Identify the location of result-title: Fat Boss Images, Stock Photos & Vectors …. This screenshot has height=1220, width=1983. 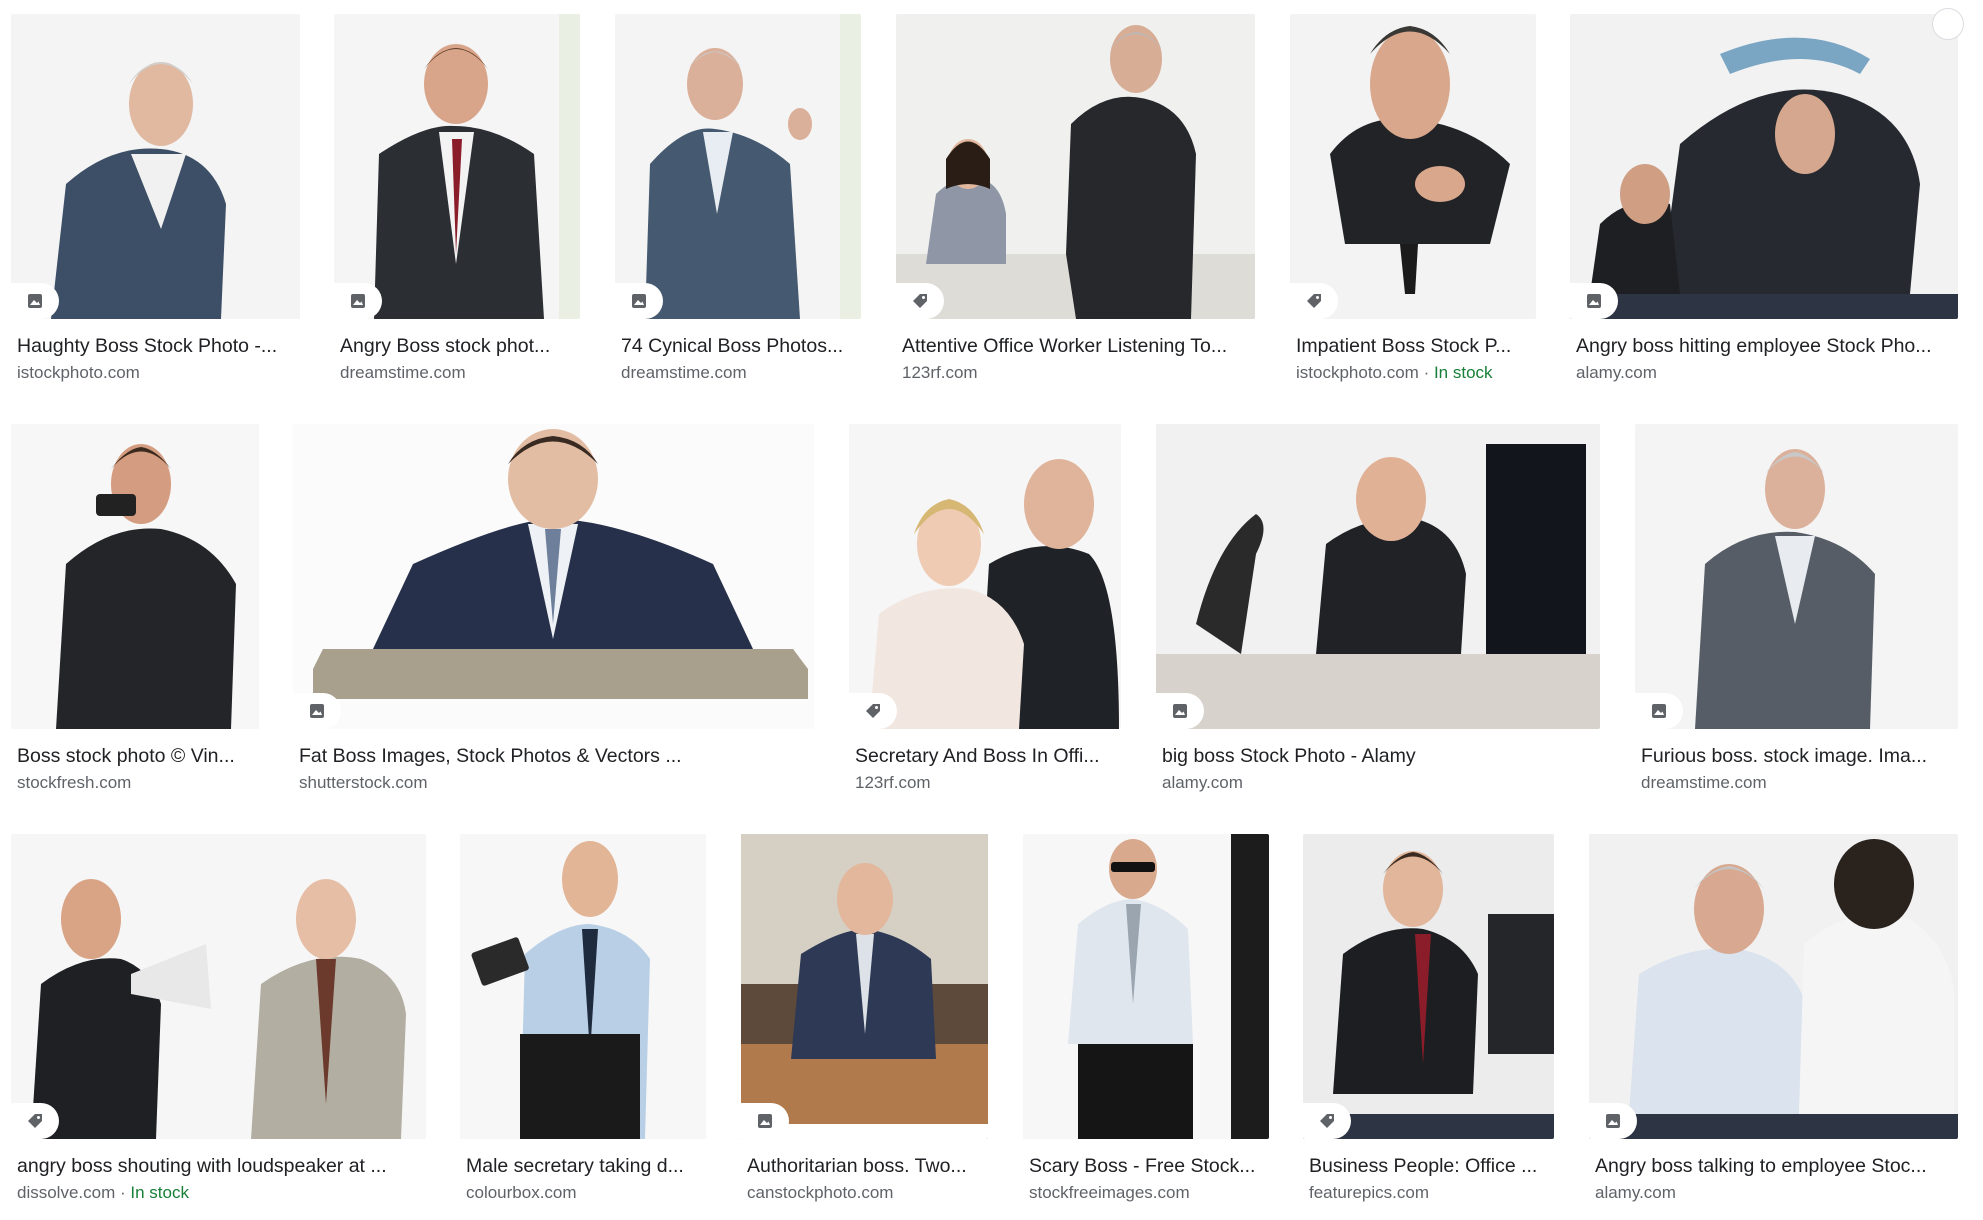
(553, 756).